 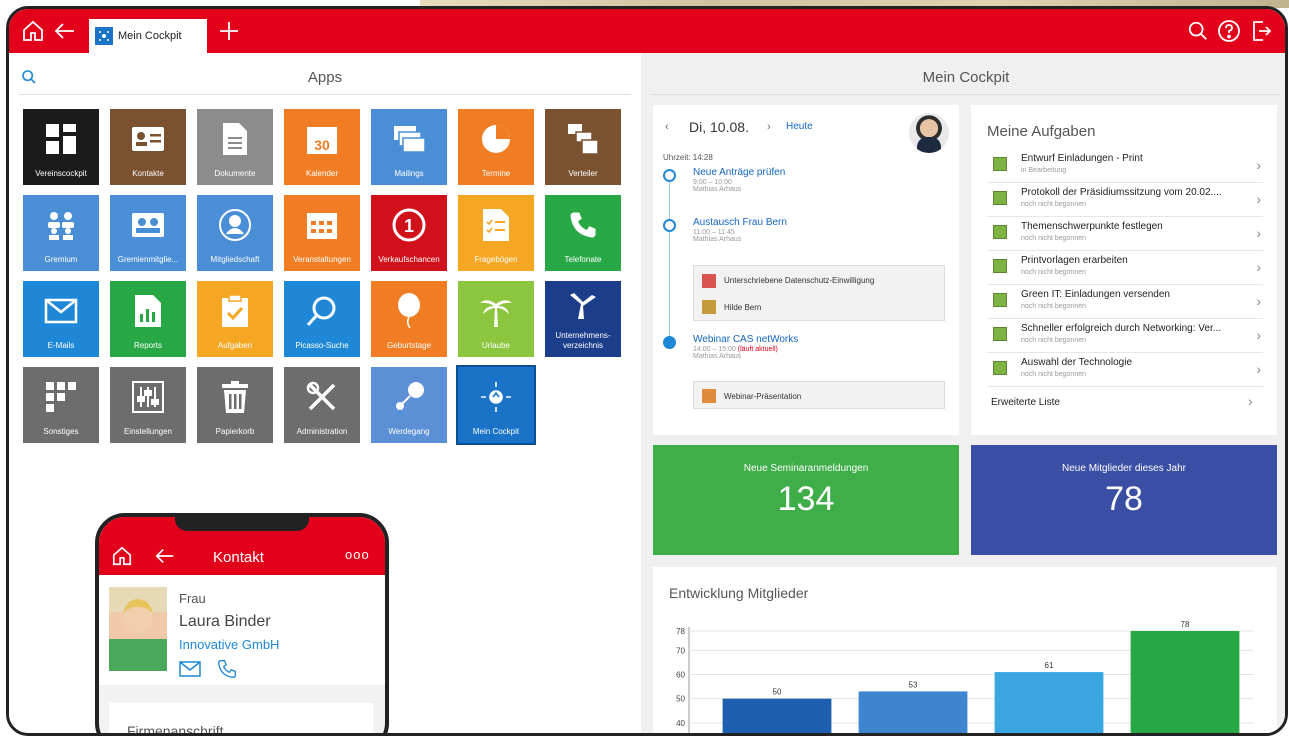 I want to click on app-tile: E-Mails, so click(x=61, y=319).